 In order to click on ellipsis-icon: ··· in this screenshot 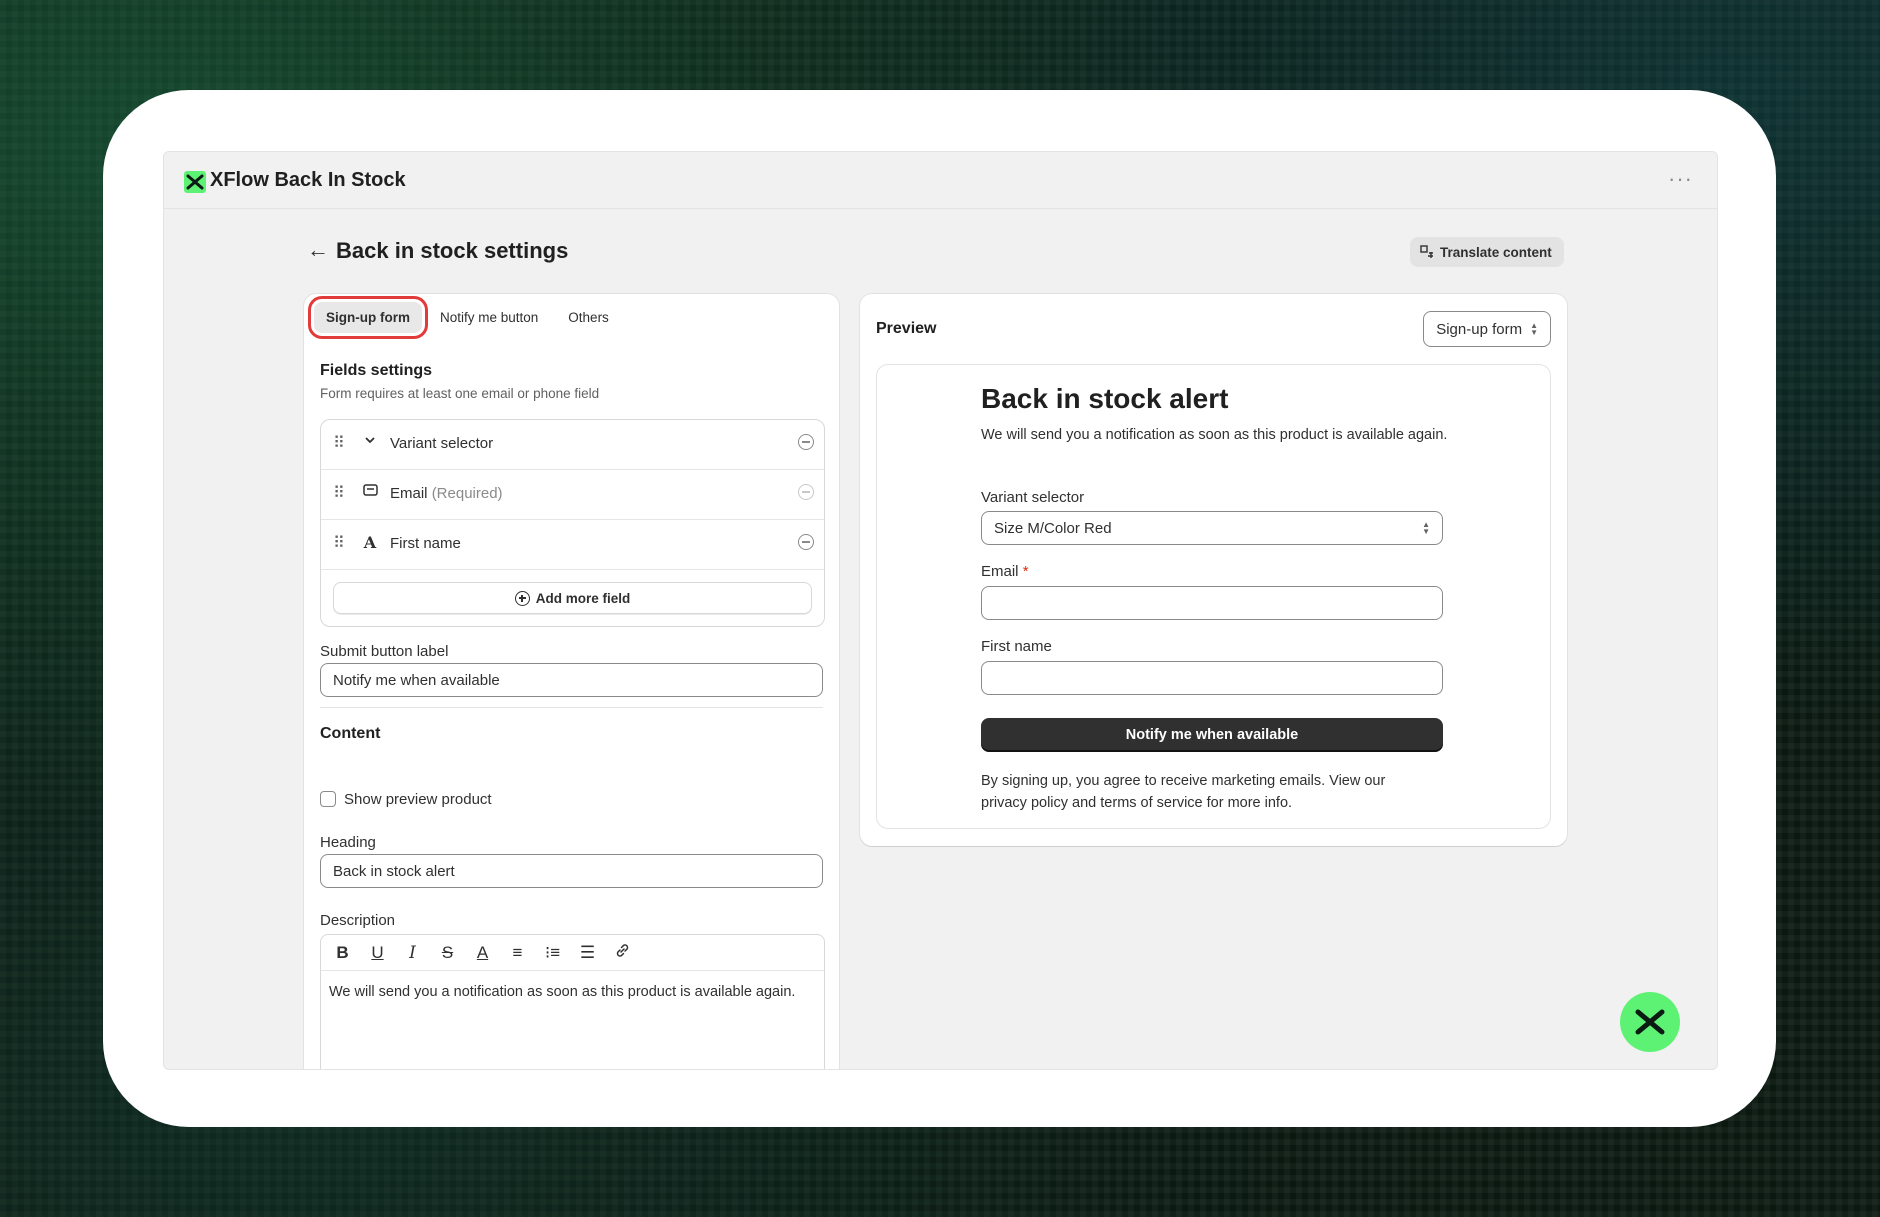, I will do `click(1680, 179)`.